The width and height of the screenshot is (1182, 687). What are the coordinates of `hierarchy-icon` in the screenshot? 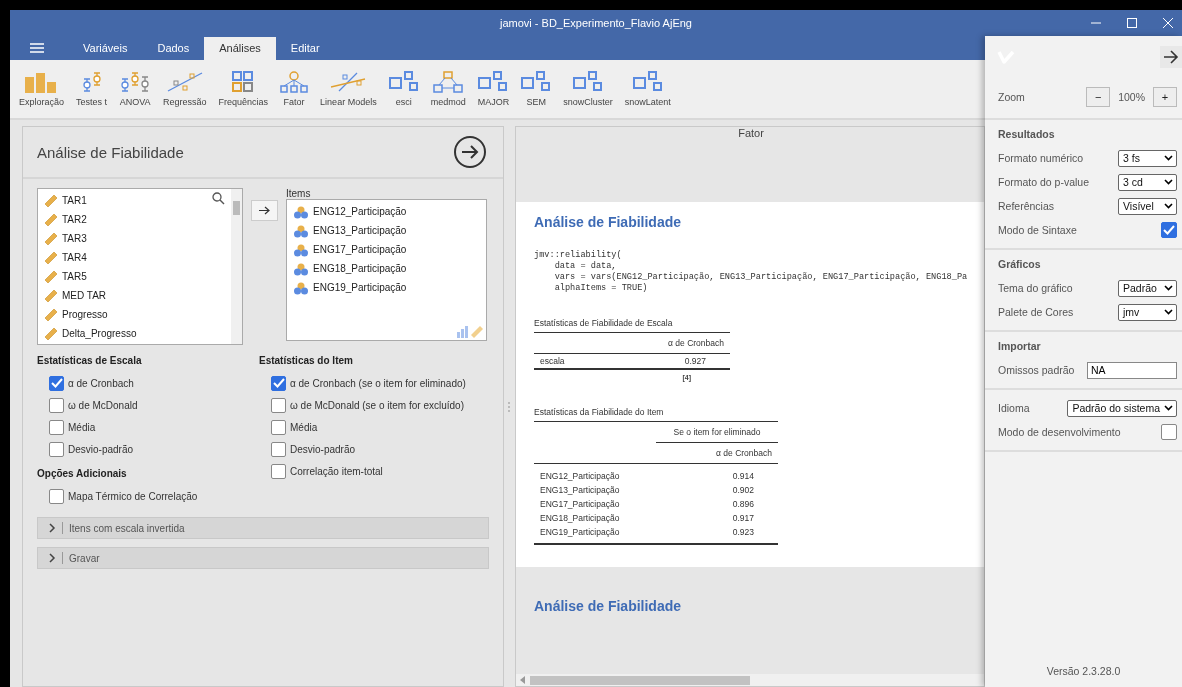 It's located at (294, 82).